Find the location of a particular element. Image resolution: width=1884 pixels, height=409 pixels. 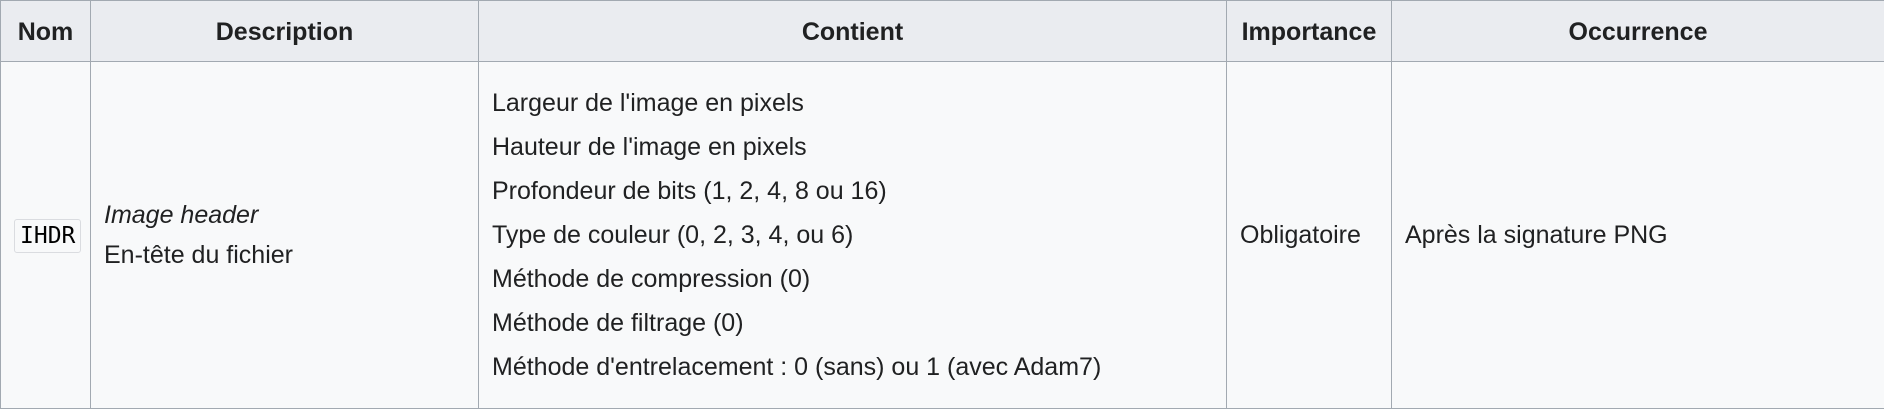

description-text: En-tête du fichier is located at coordinates (284, 255).